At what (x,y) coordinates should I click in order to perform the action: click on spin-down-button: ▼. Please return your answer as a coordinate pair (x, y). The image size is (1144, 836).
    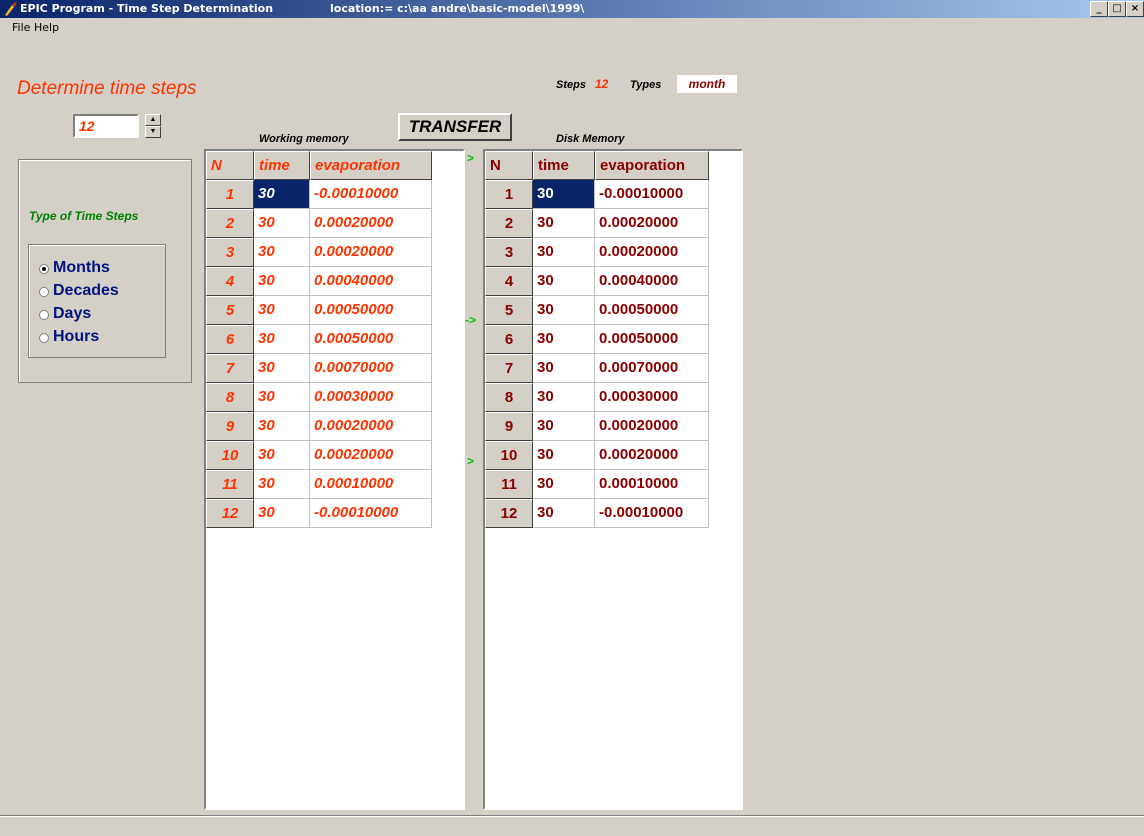
    Looking at the image, I should click on (153, 132).